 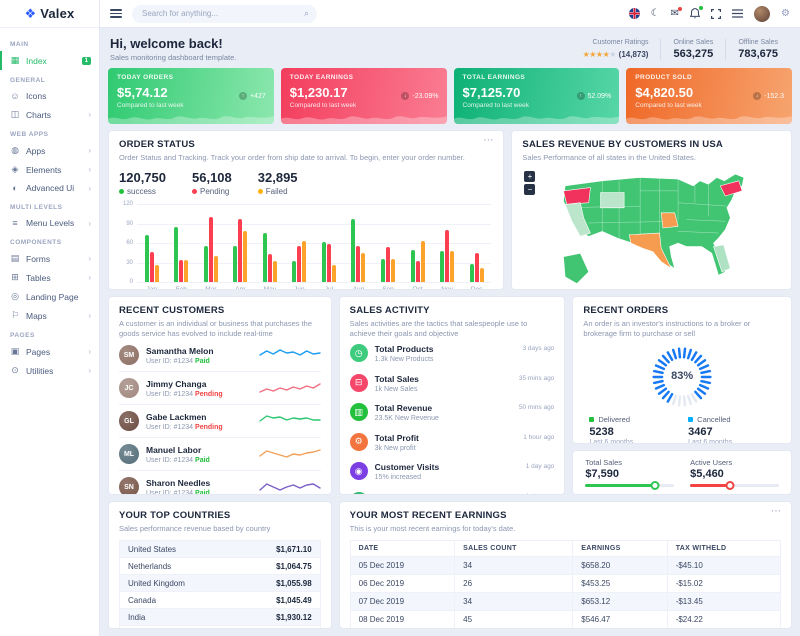 I want to click on customer-avatar: JC, so click(x=129, y=388).